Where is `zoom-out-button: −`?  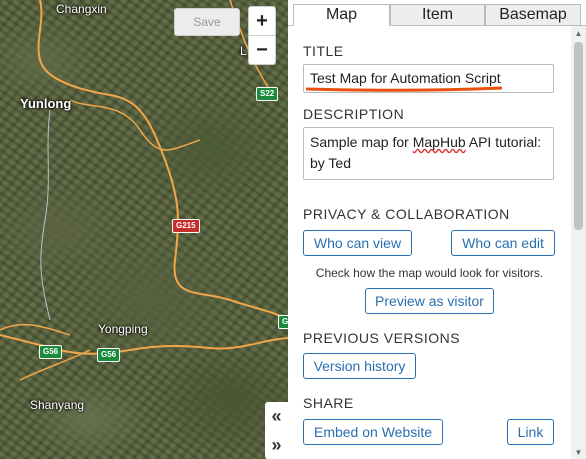 zoom-out-button: − is located at coordinates (262, 50).